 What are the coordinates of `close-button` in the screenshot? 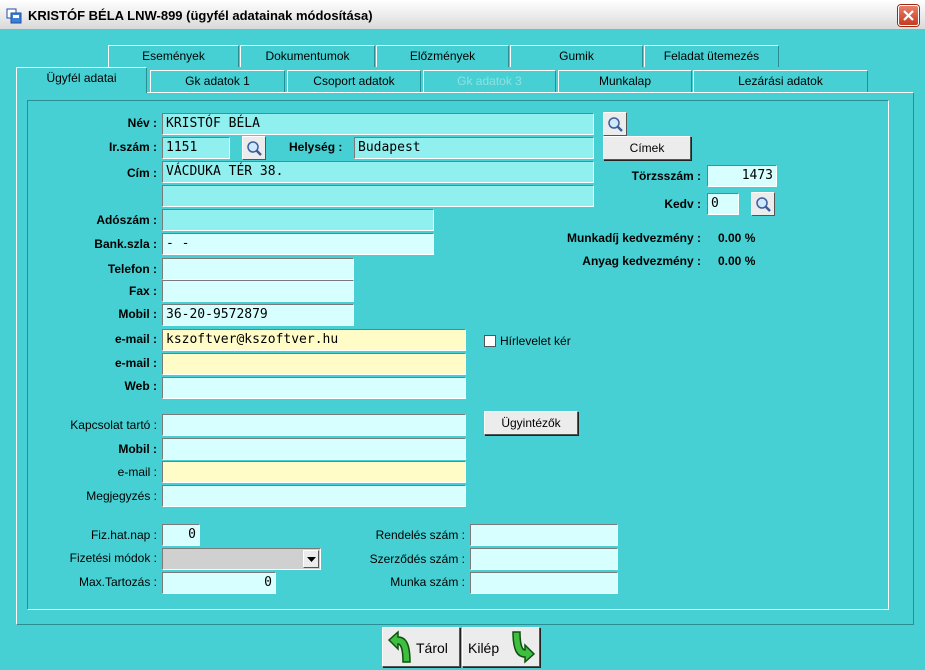 It's located at (908, 15).